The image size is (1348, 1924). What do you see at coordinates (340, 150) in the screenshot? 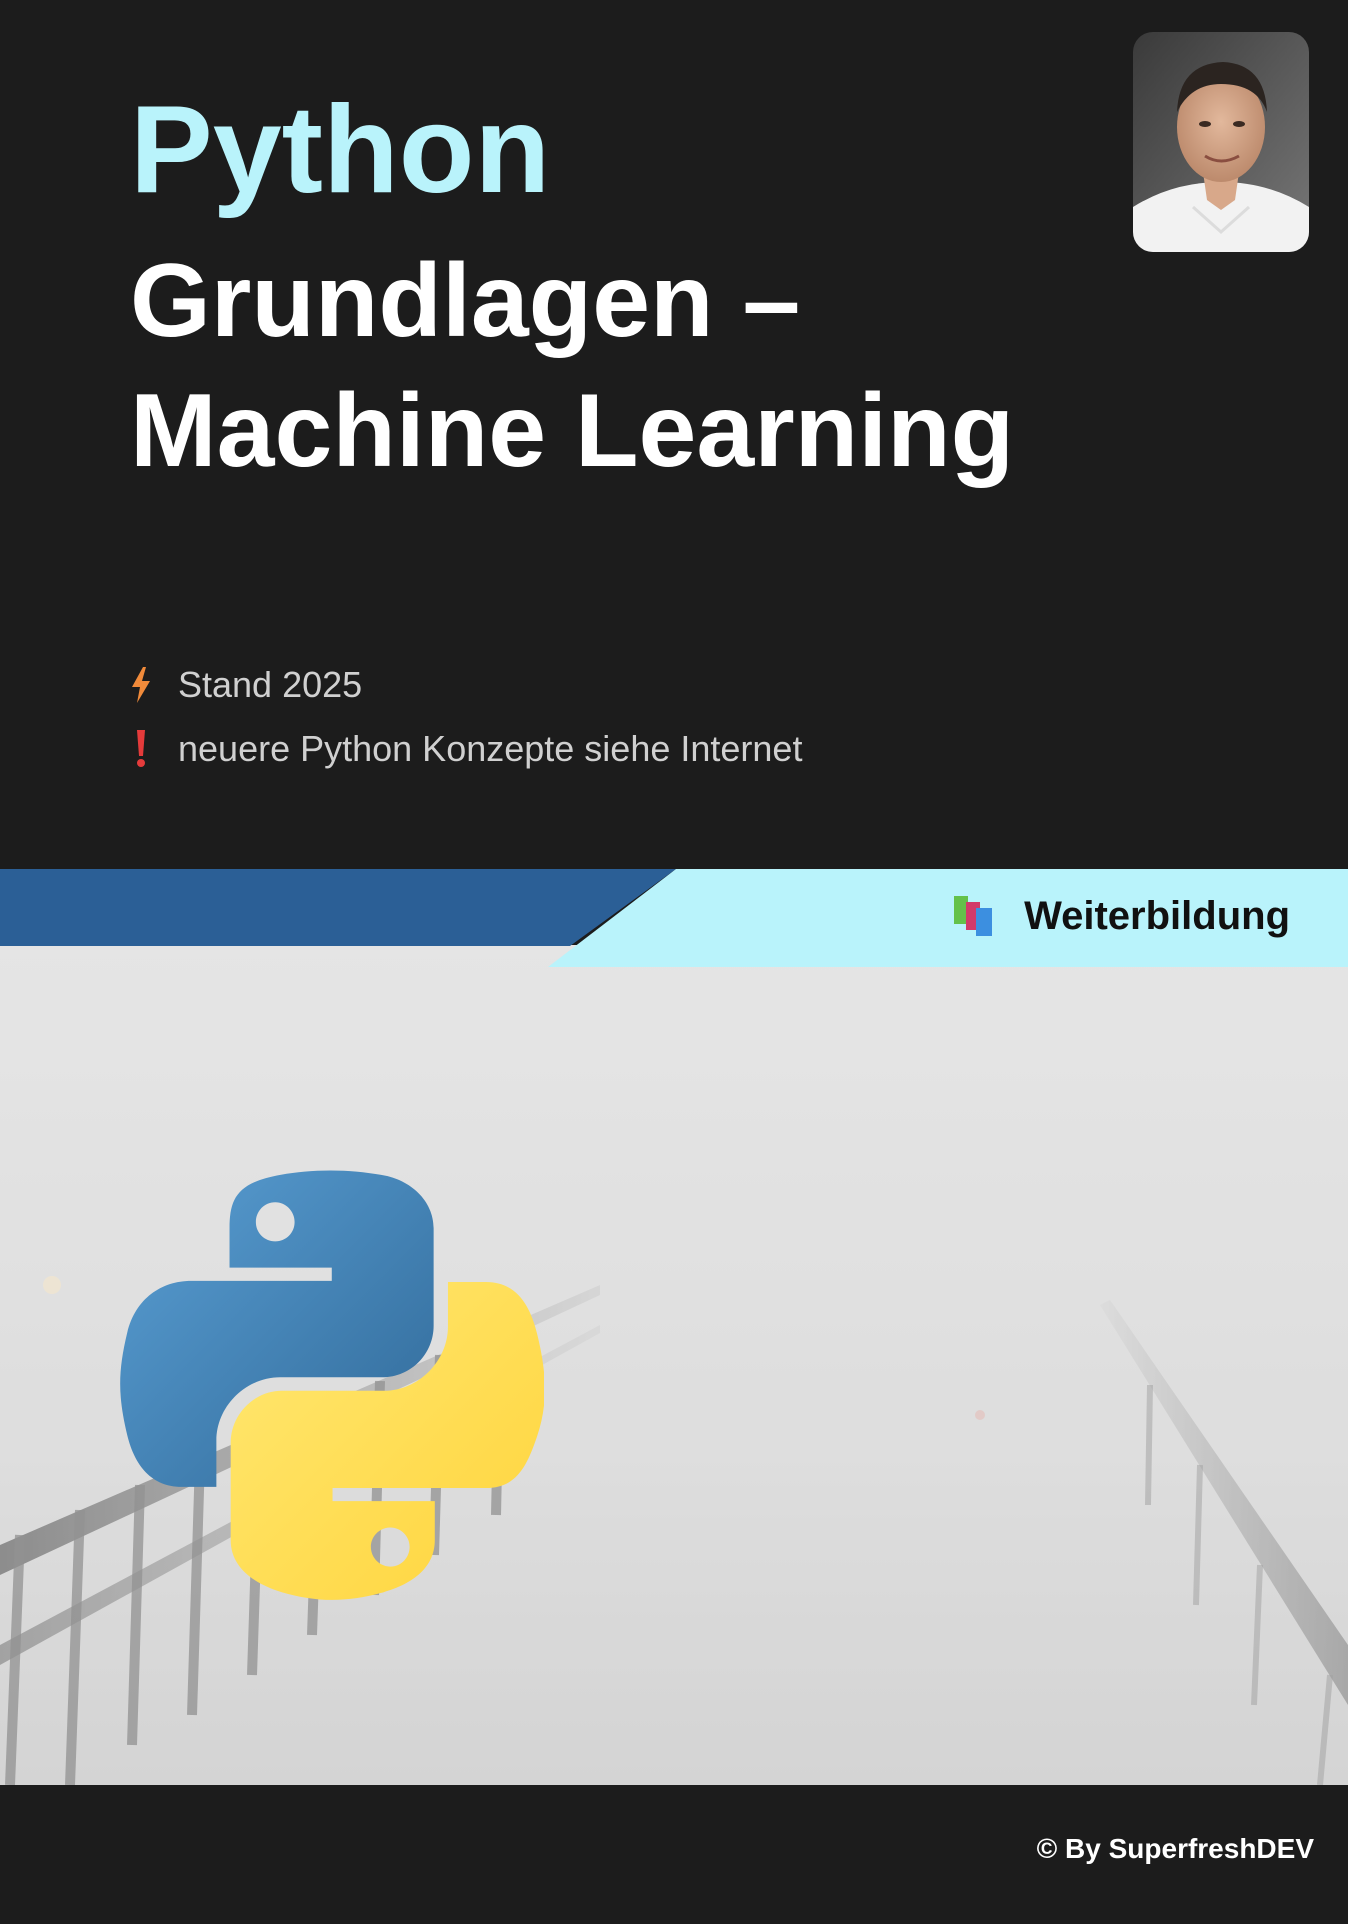
I see `title-python: Python` at bounding box center [340, 150].